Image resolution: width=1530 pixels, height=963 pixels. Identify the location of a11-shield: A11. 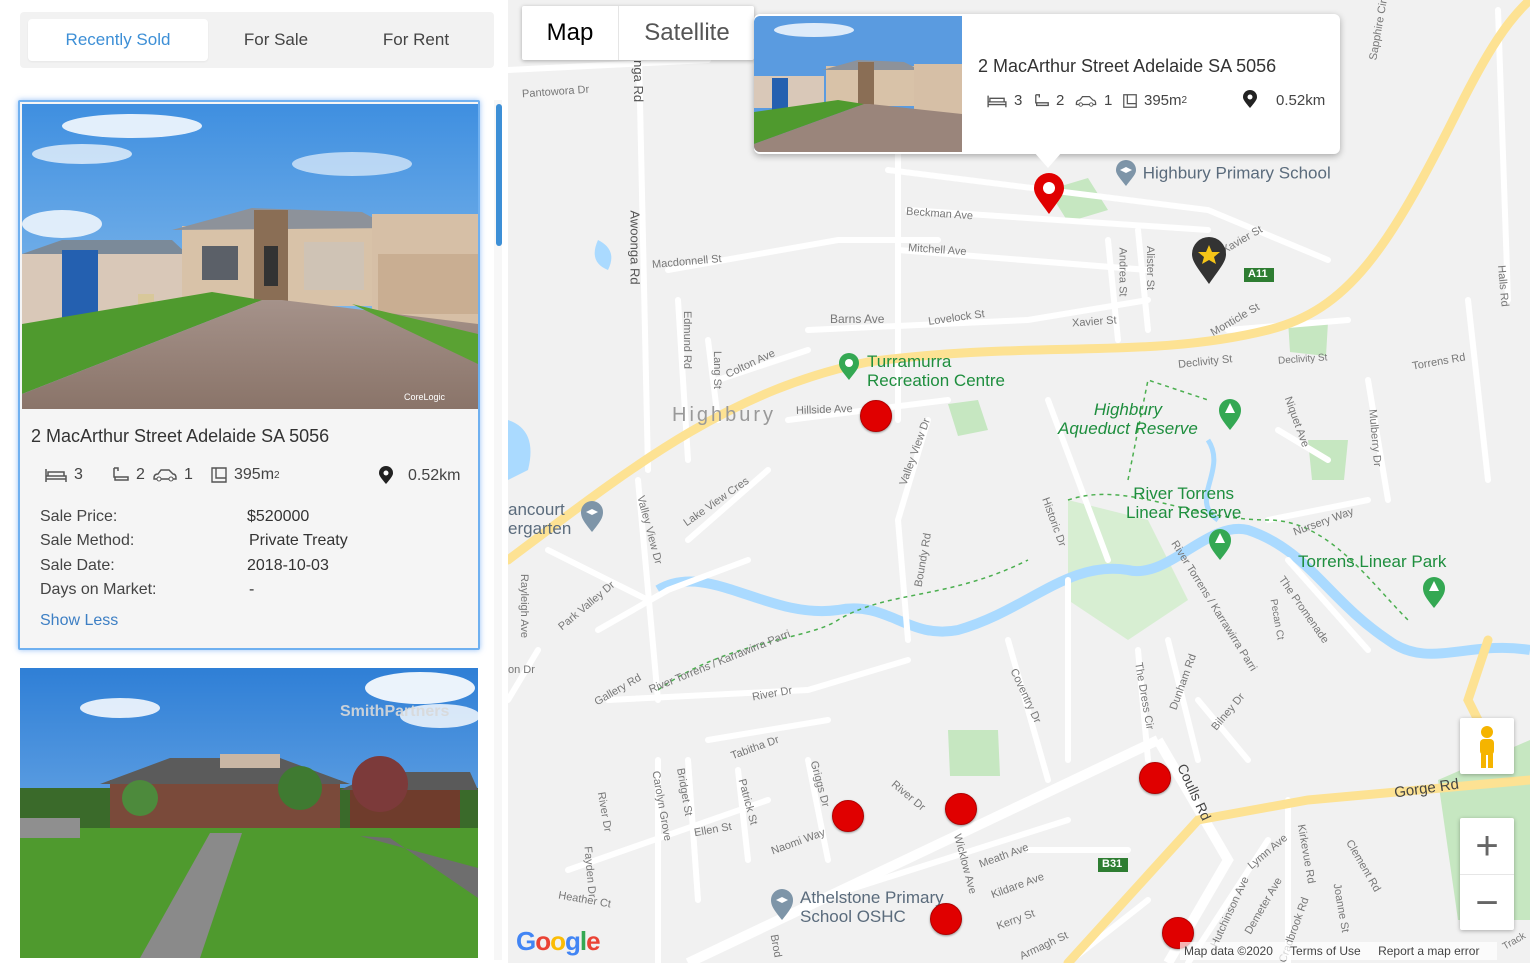
(1258, 274).